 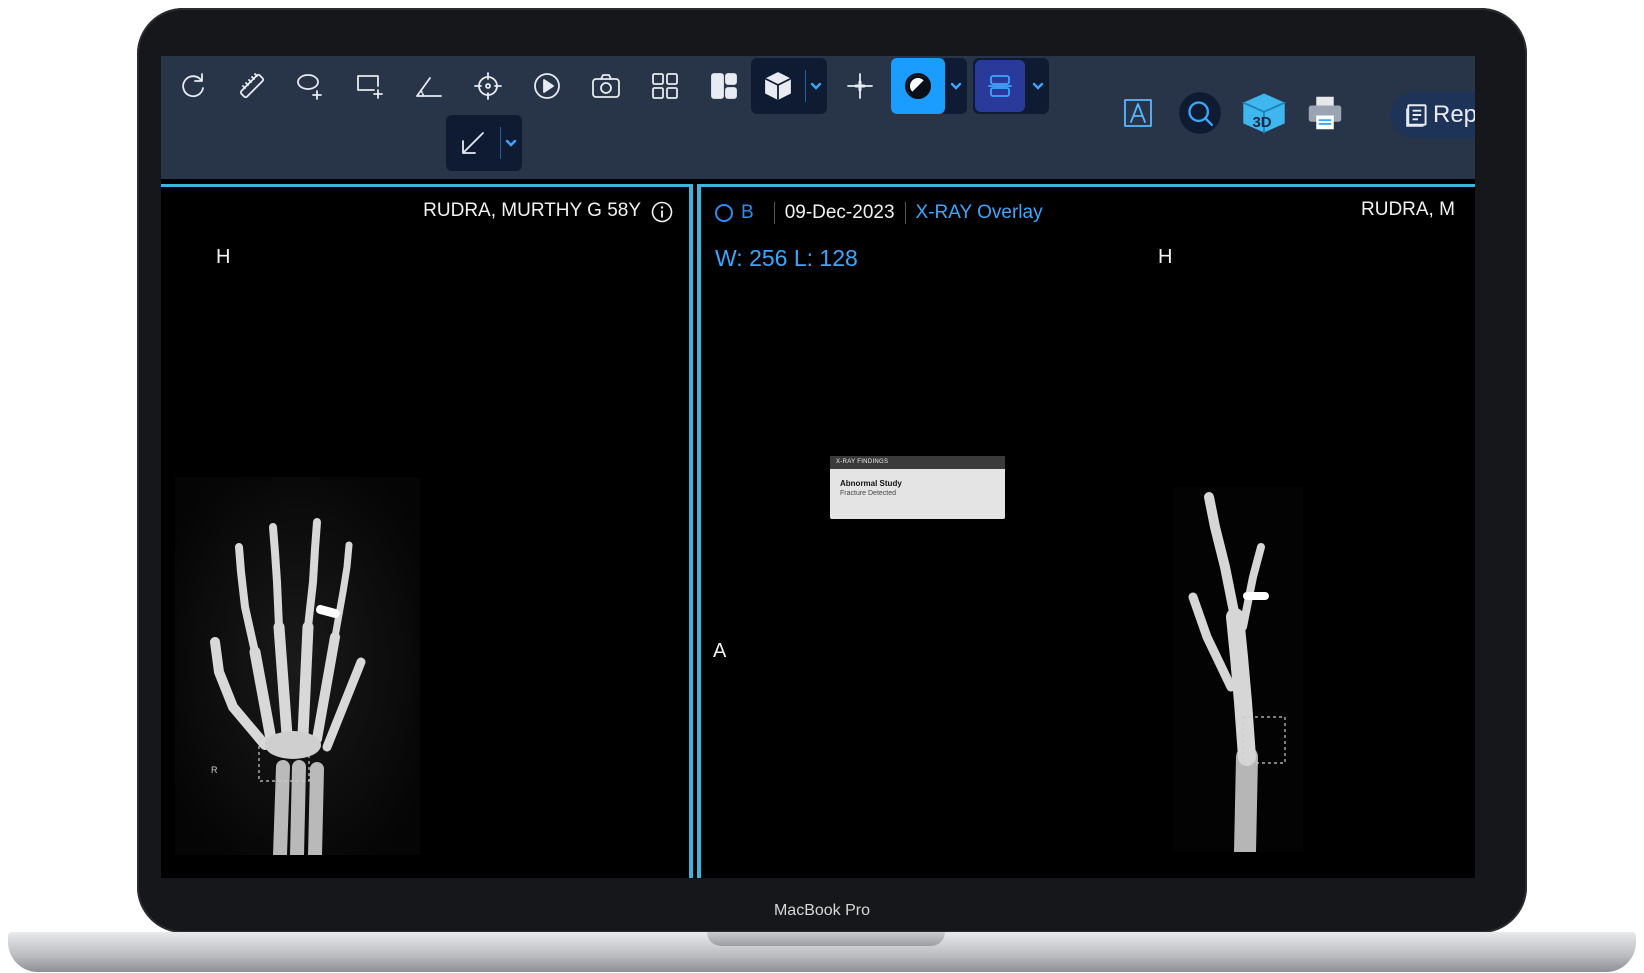 I want to click on print-icon, so click(x=1325, y=113).